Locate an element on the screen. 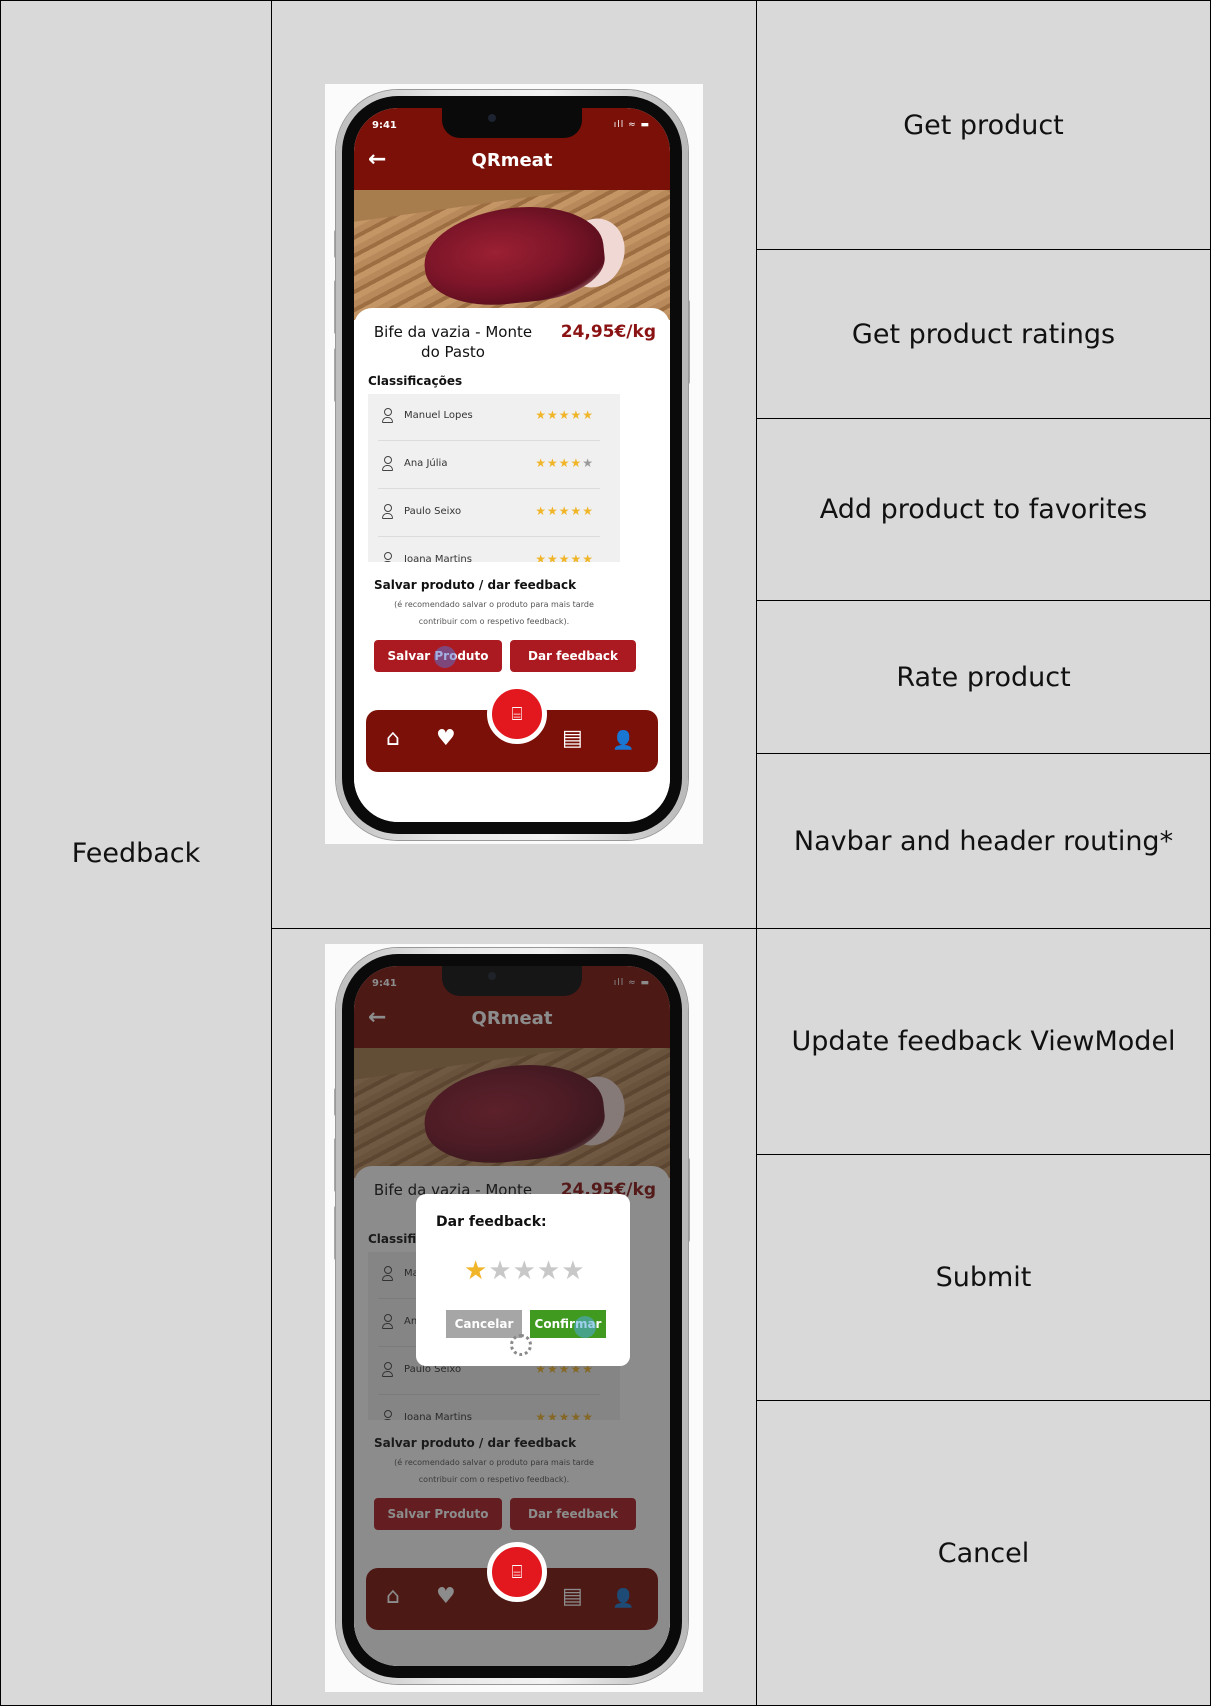 This screenshot has width=1211, height=1706. status-time: 9:41 is located at coordinates (384, 125).